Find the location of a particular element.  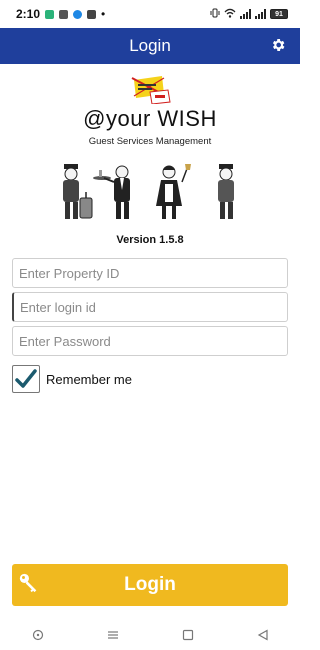

app-notification-icon is located at coordinates (50, 14).